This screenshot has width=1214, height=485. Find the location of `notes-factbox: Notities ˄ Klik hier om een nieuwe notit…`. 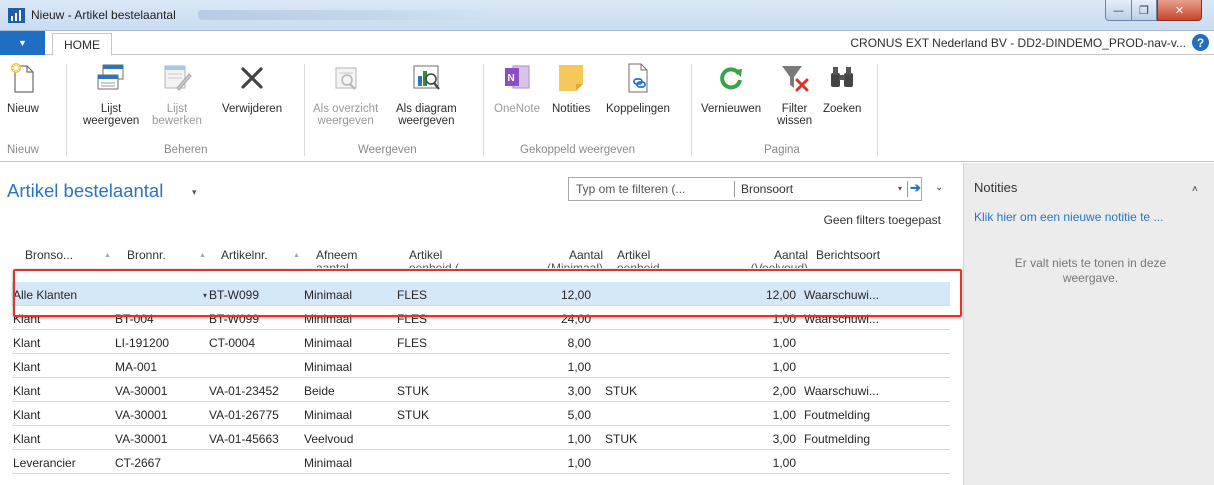

notes-factbox: Notities ˄ Klik hier om een nieuwe notit… is located at coordinates (1088, 324).